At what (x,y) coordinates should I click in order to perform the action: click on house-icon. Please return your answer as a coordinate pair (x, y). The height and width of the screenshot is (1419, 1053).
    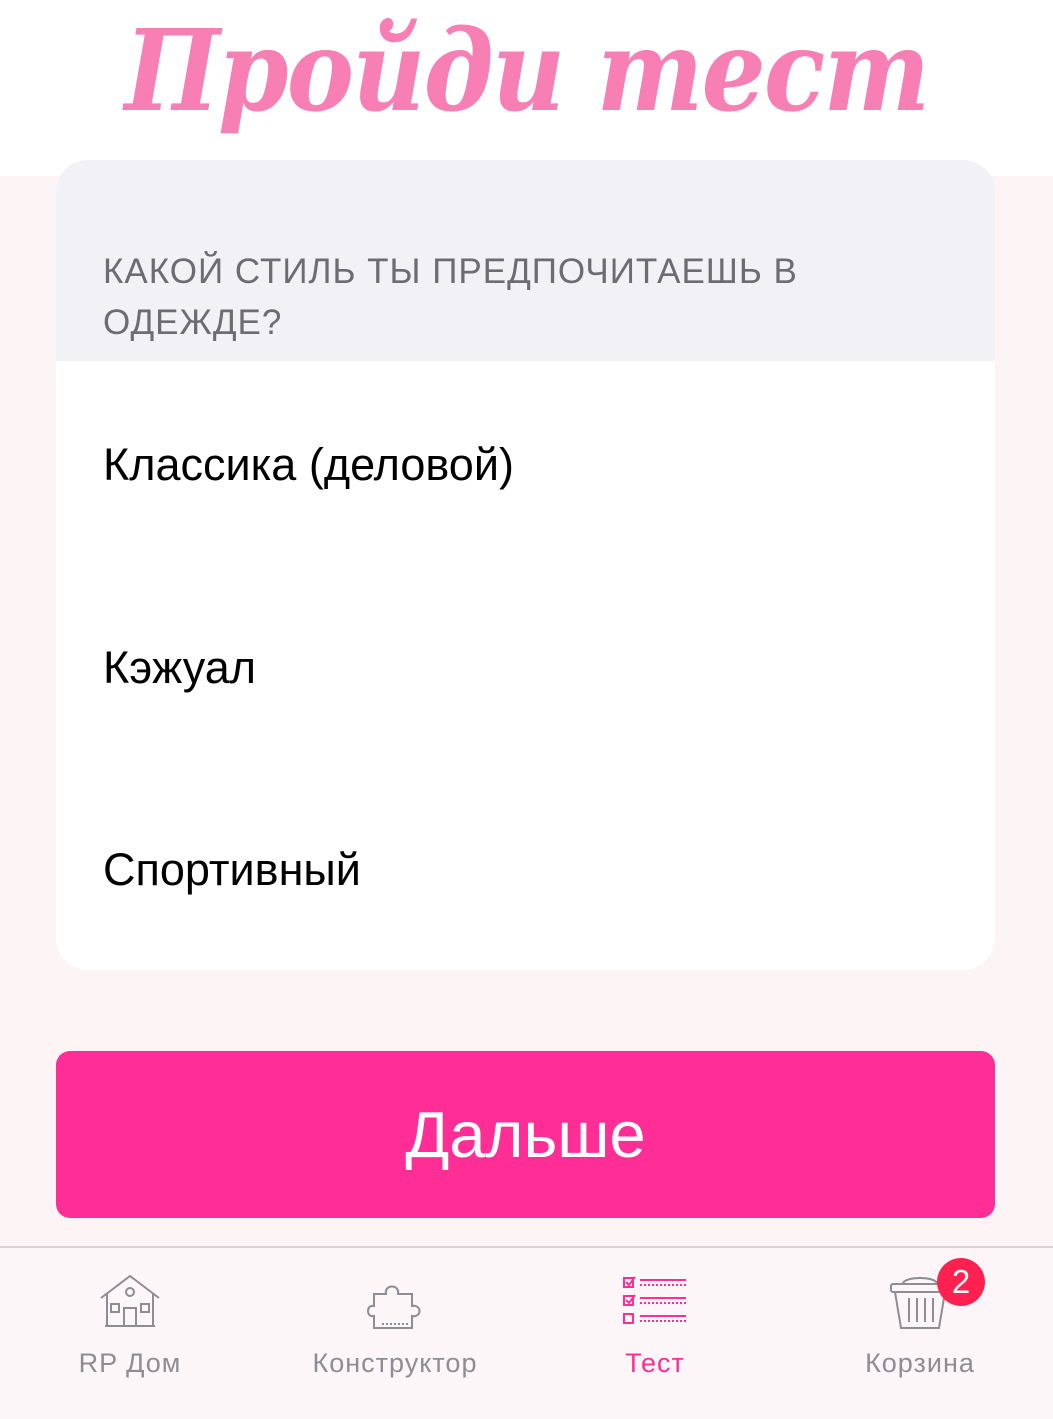
    Looking at the image, I should click on (130, 1300).